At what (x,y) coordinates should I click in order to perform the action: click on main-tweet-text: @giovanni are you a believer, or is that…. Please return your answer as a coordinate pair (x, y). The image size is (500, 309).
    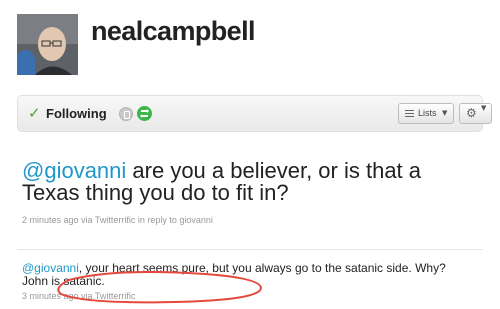
    Looking at the image, I should click on (242, 182).